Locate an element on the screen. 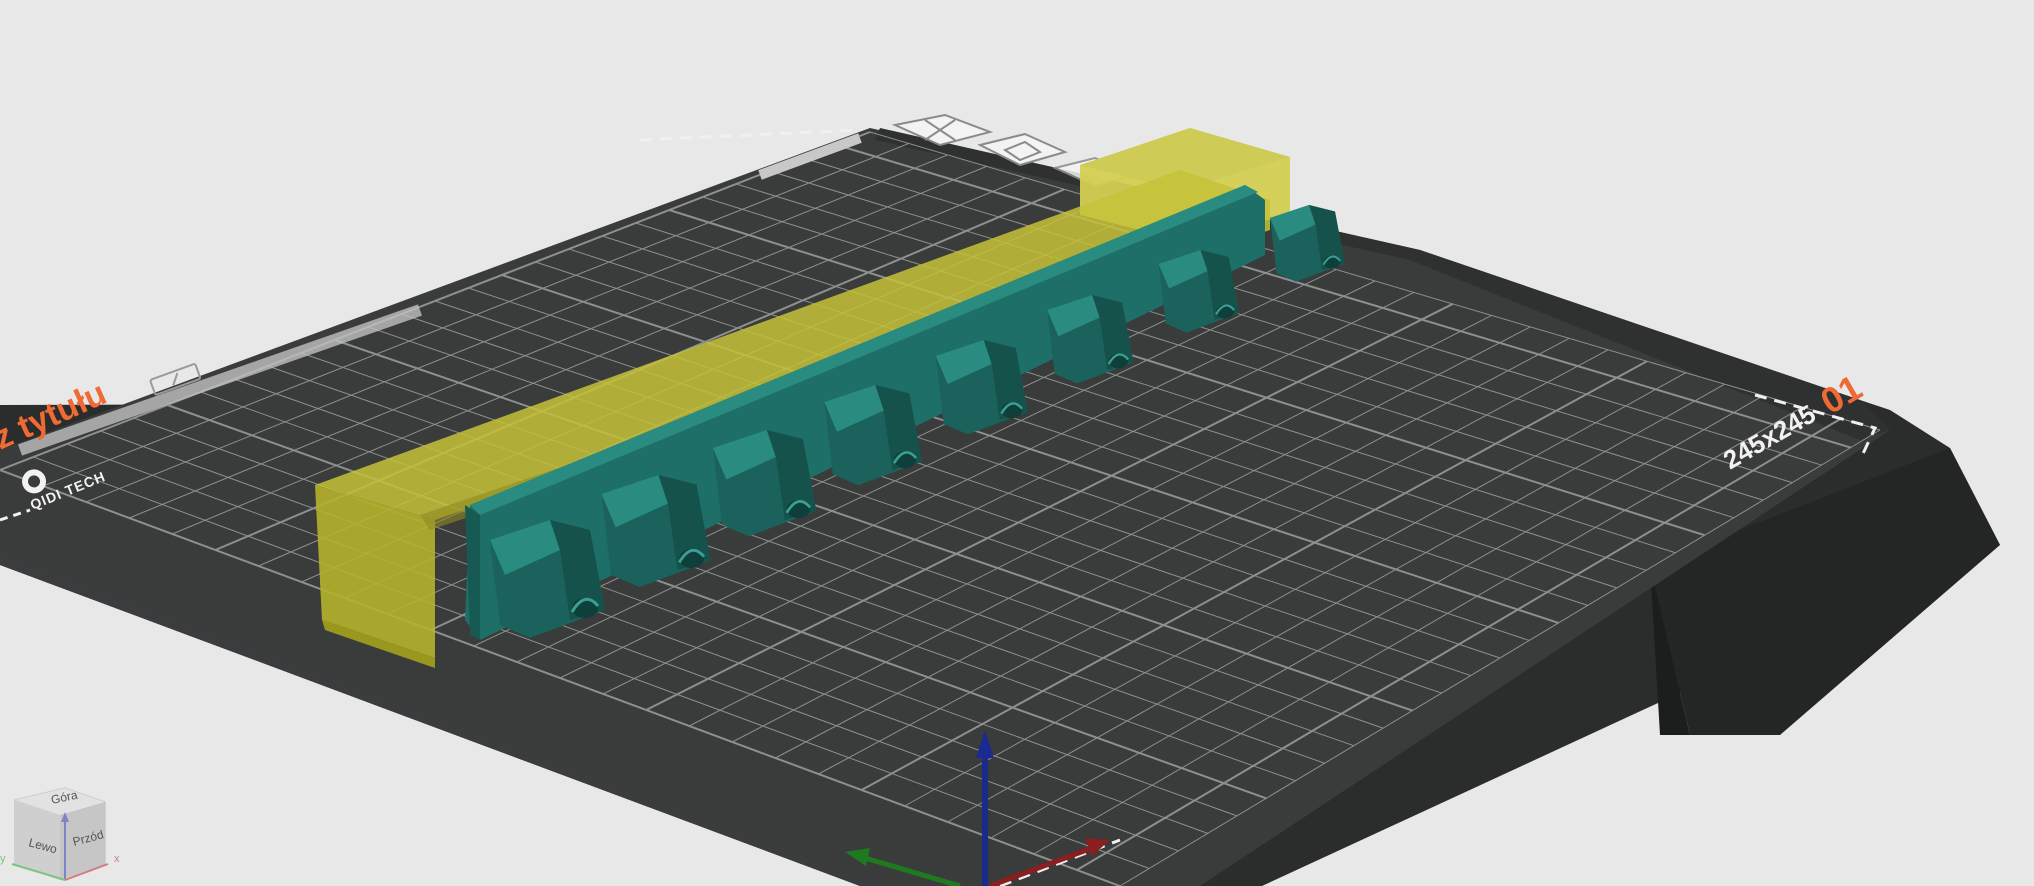 The image size is (2034, 886). view-cube: Góra Lewo Przód x y is located at coordinates (60, 834).